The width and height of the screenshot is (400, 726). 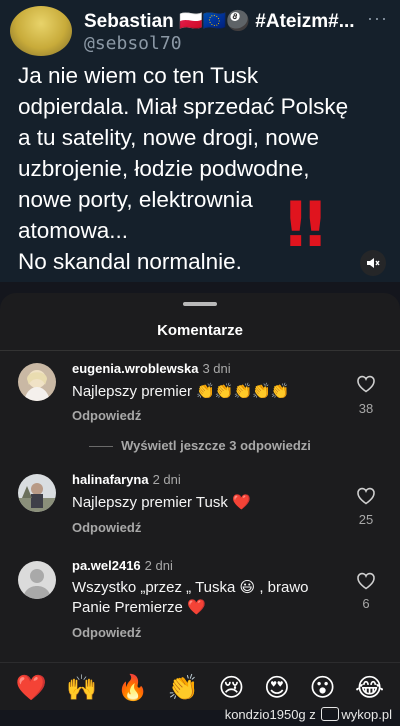 I want to click on speaker-muted-icon, so click(x=373, y=263).